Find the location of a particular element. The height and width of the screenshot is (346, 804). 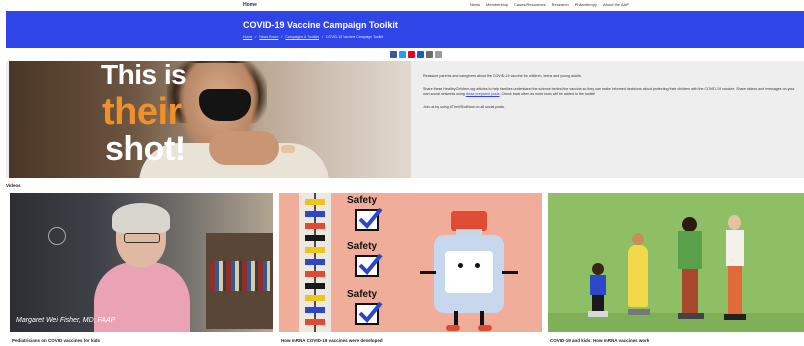

video-caption: Pediatricians on COVID vaccines for kids is located at coordinates (56, 340).